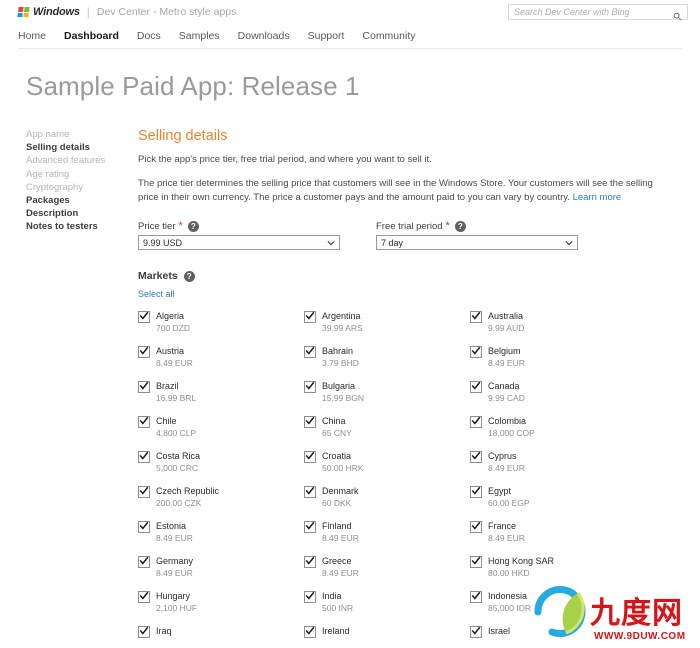 Image resolution: width=700 pixels, height=648 pixels. Describe the element at coordinates (593, 12) in the screenshot. I see `search-input: Search Dev Center with Bing` at that location.